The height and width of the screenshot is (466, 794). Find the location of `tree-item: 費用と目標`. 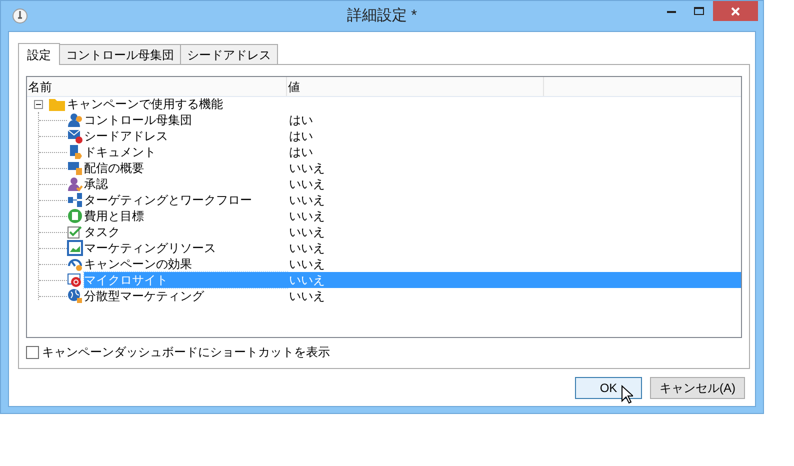

tree-item: 費用と目標 is located at coordinates (116, 216).